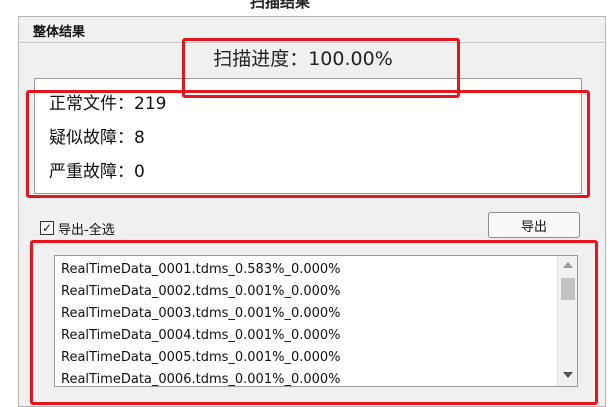 The width and height of the screenshot is (615, 407). Describe the element at coordinates (108, 104) in the screenshot. I see `stat-normal-files: 正常文件：219` at that location.